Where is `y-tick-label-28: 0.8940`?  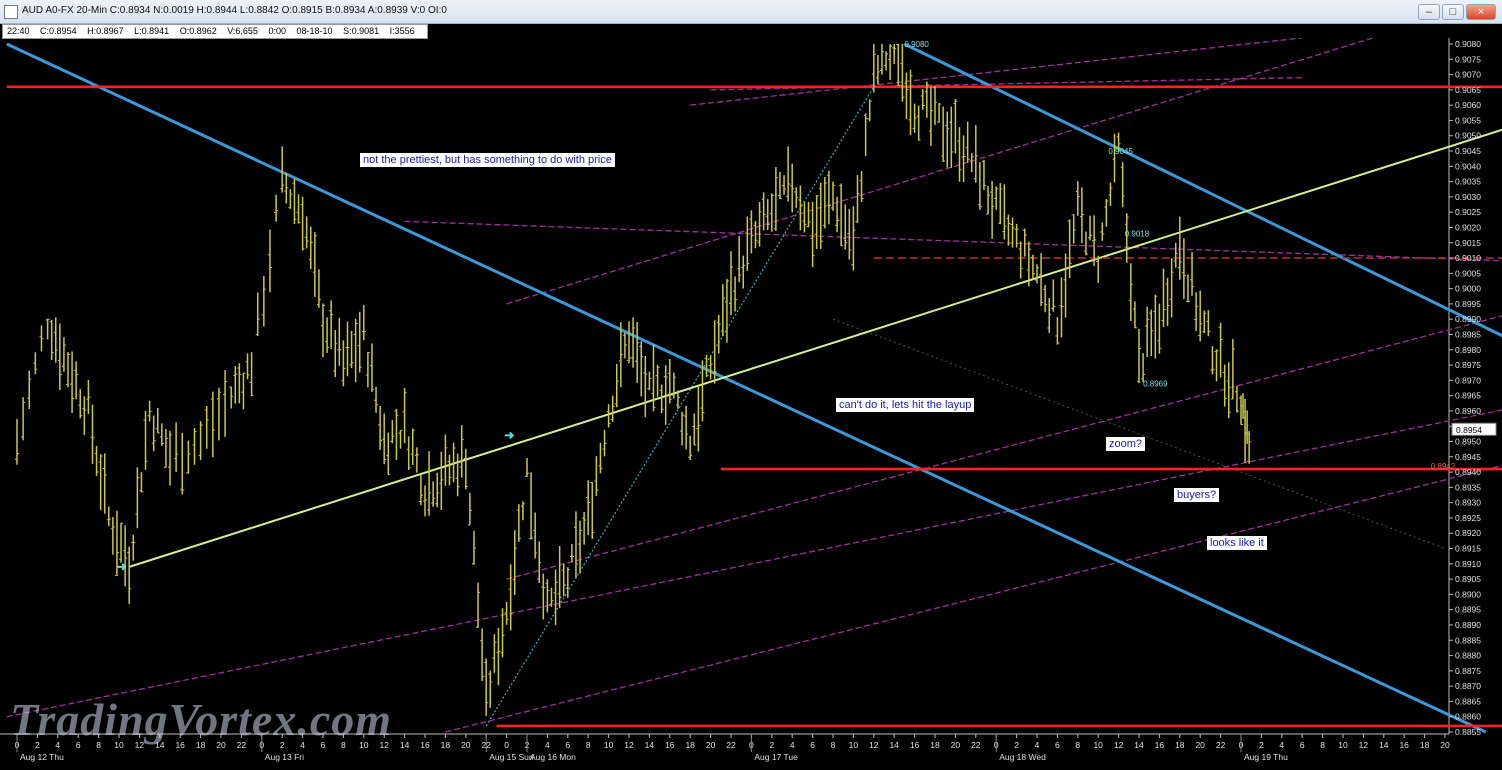
y-tick-label-28: 0.8940 is located at coordinates (1468, 472).